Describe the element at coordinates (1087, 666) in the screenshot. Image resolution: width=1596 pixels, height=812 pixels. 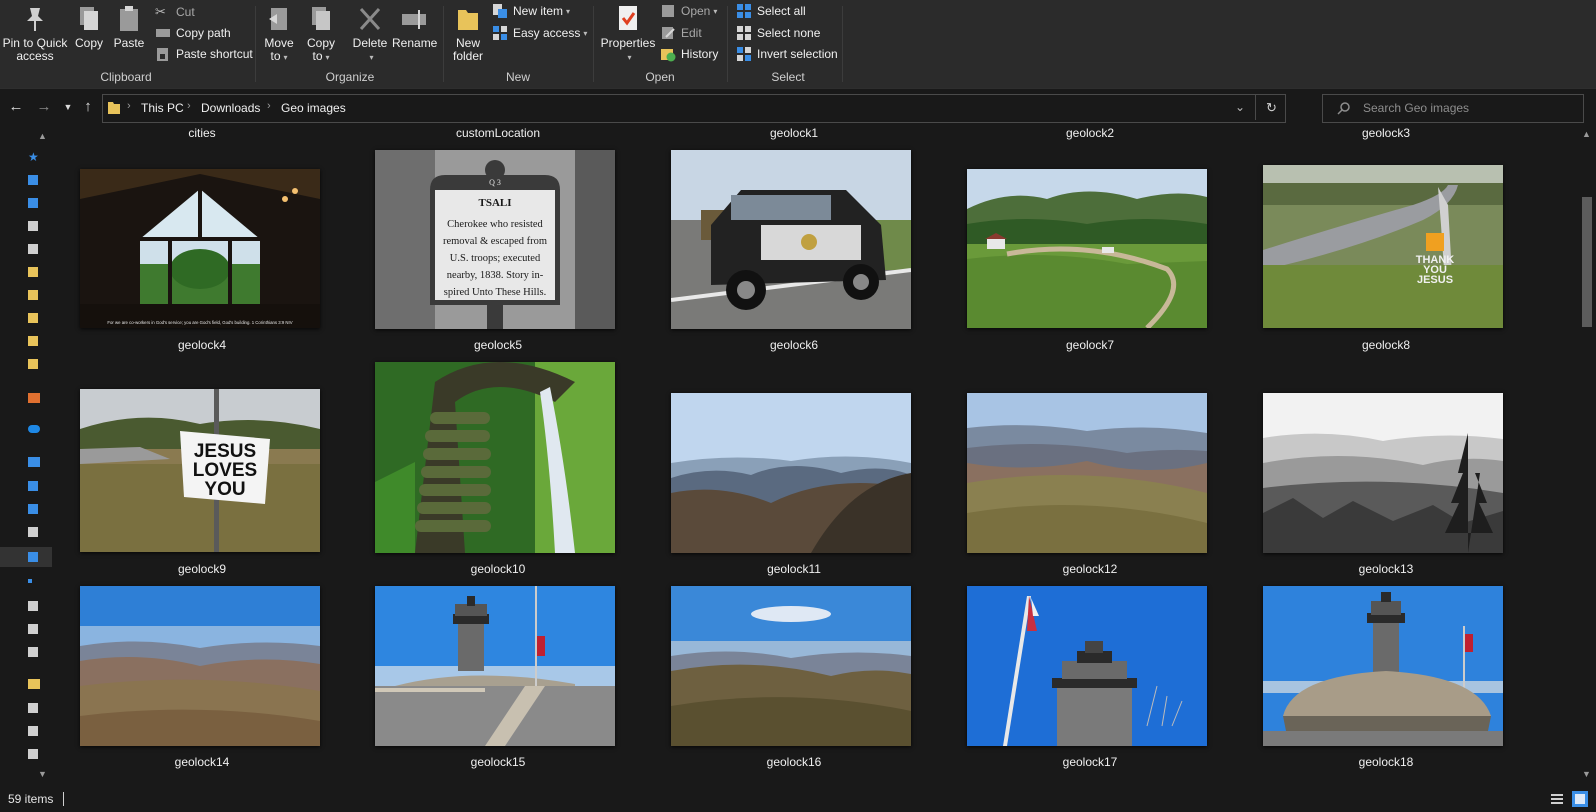
I see `image-thumbnail-geolock17` at that location.